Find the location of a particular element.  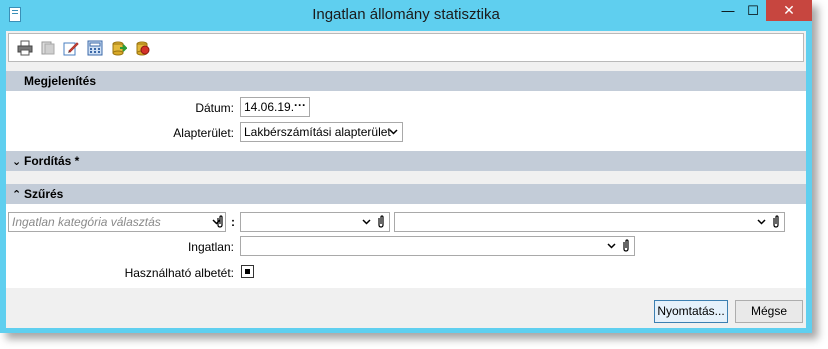

chevron-up-icon: ⌃ is located at coordinates (17, 195).